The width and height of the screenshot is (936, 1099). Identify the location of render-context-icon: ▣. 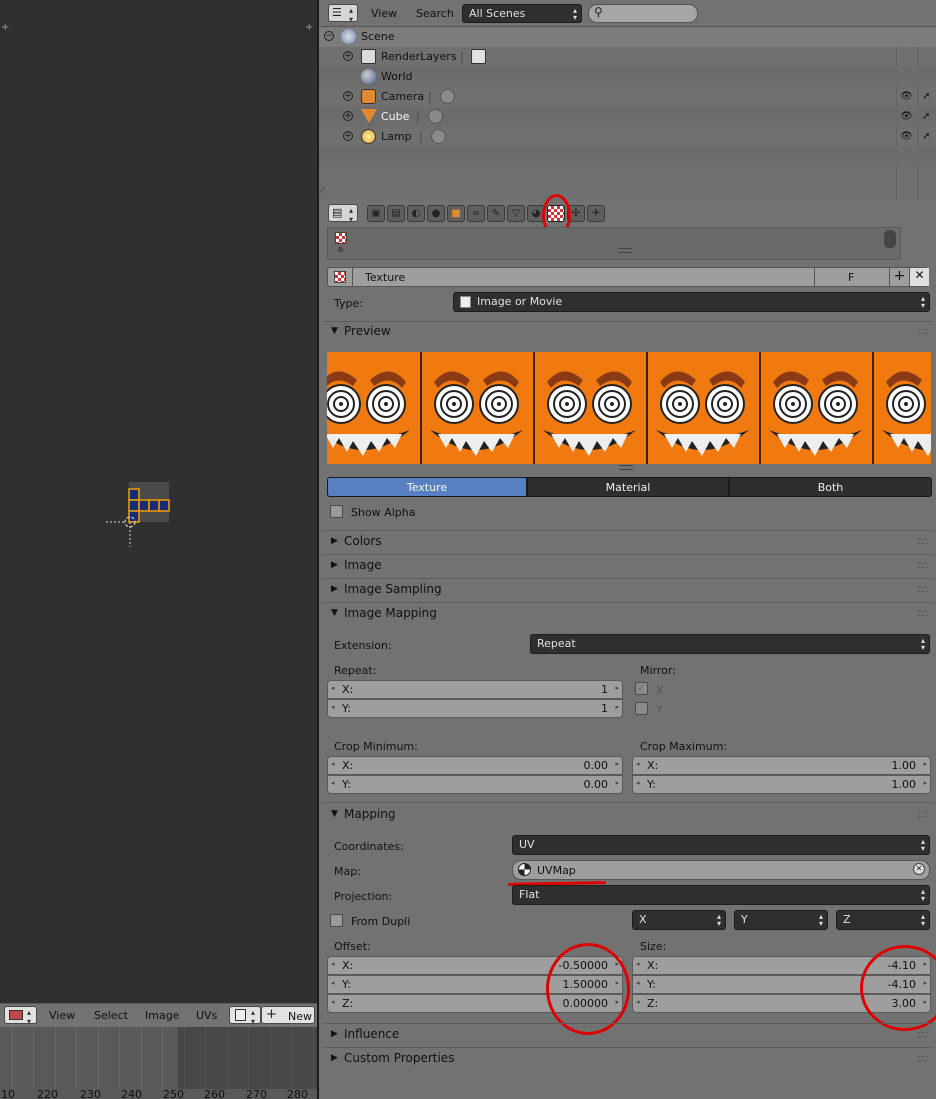
(376, 213).